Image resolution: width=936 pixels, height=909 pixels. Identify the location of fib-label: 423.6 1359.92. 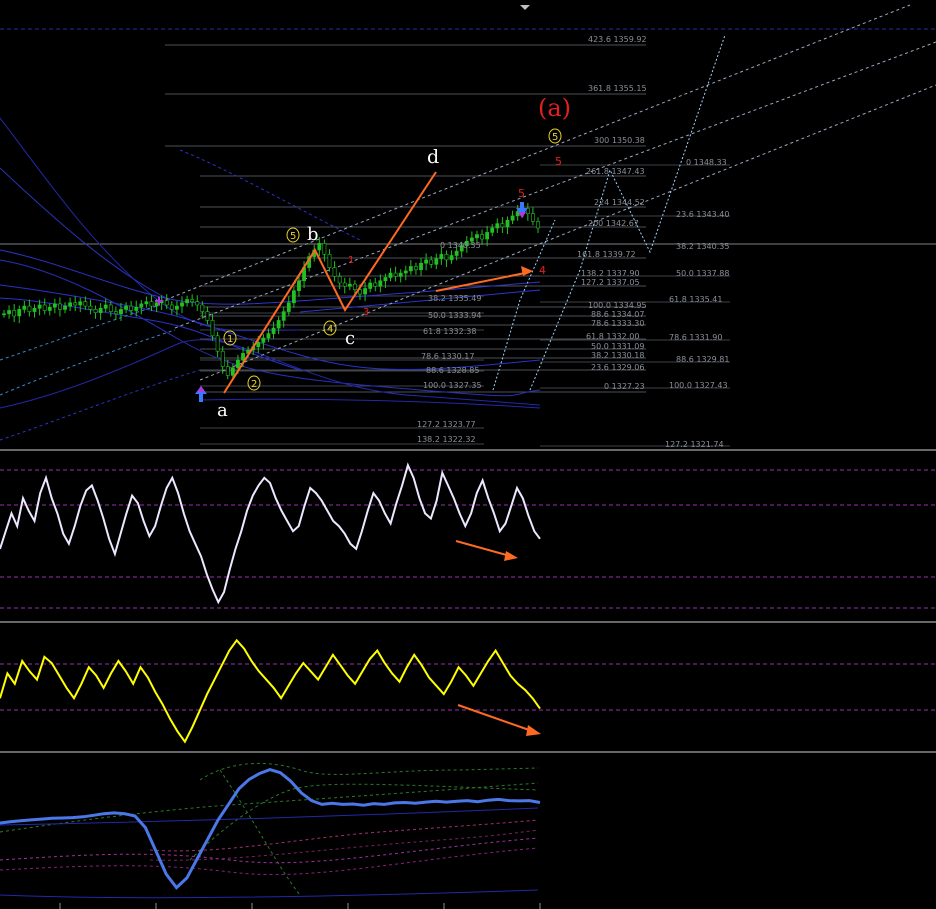
(617, 39).